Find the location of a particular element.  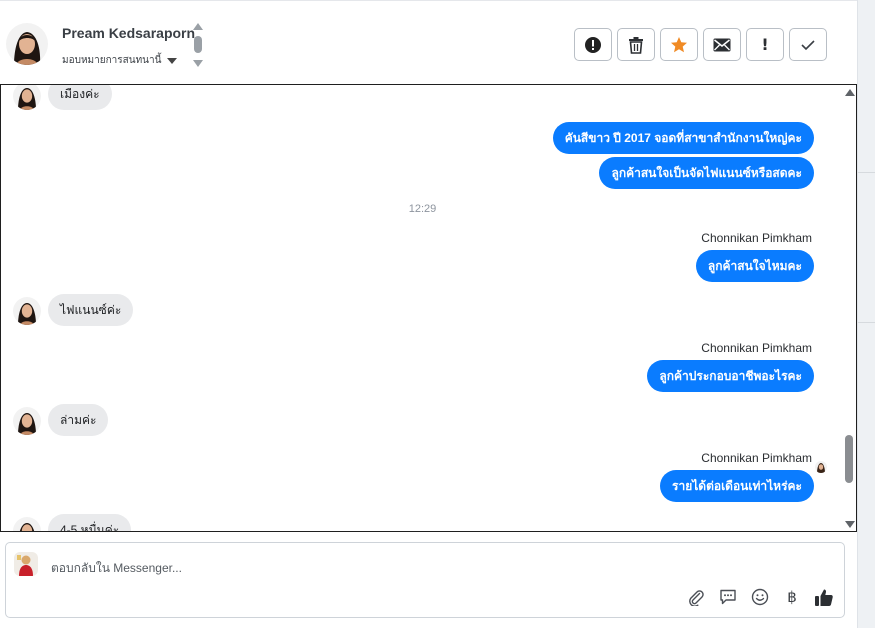

star-button is located at coordinates (679, 44).